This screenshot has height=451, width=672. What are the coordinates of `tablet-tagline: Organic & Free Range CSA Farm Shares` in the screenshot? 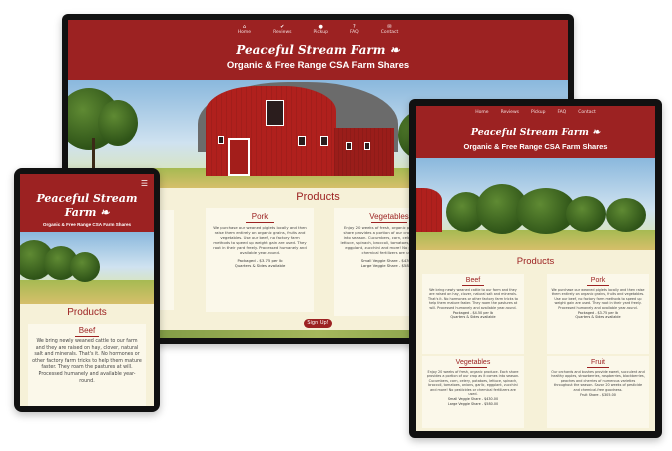 It's located at (535, 146).